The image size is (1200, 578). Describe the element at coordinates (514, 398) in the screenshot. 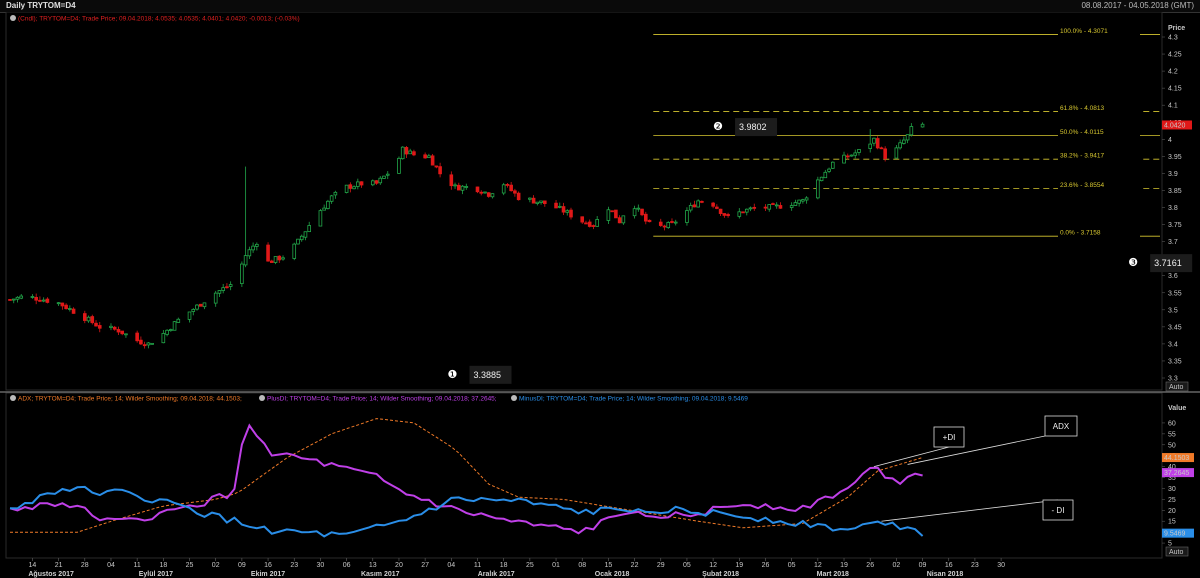

I see `minusdi-settings-icon` at that location.